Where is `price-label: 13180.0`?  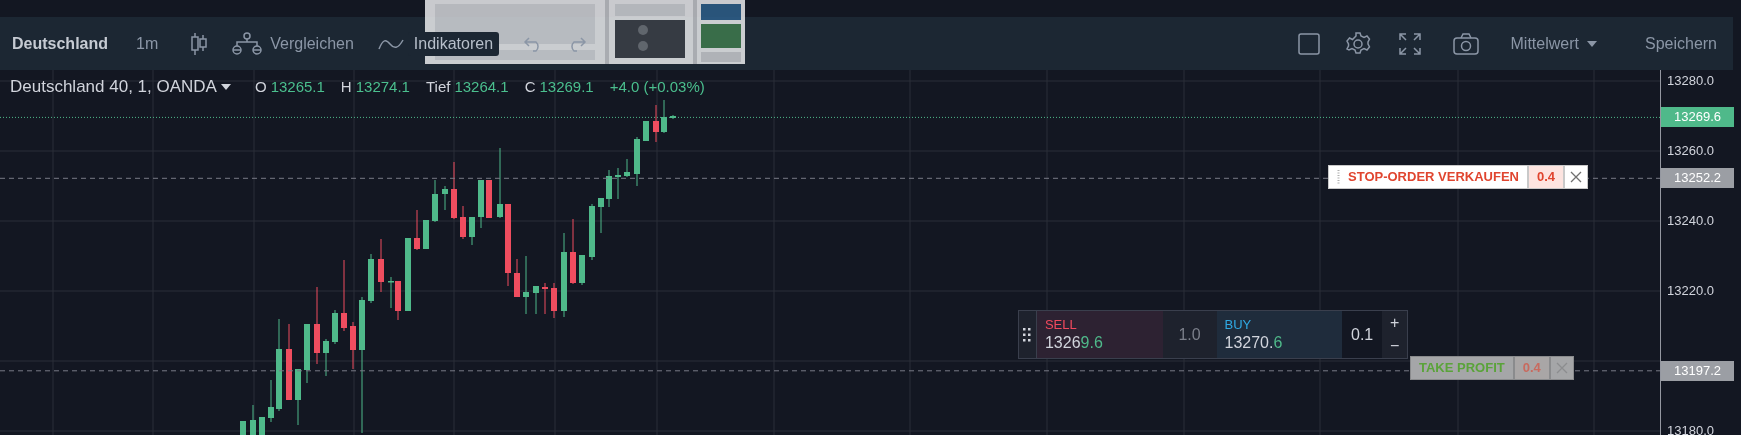
price-label: 13180.0 is located at coordinates (1690, 429).